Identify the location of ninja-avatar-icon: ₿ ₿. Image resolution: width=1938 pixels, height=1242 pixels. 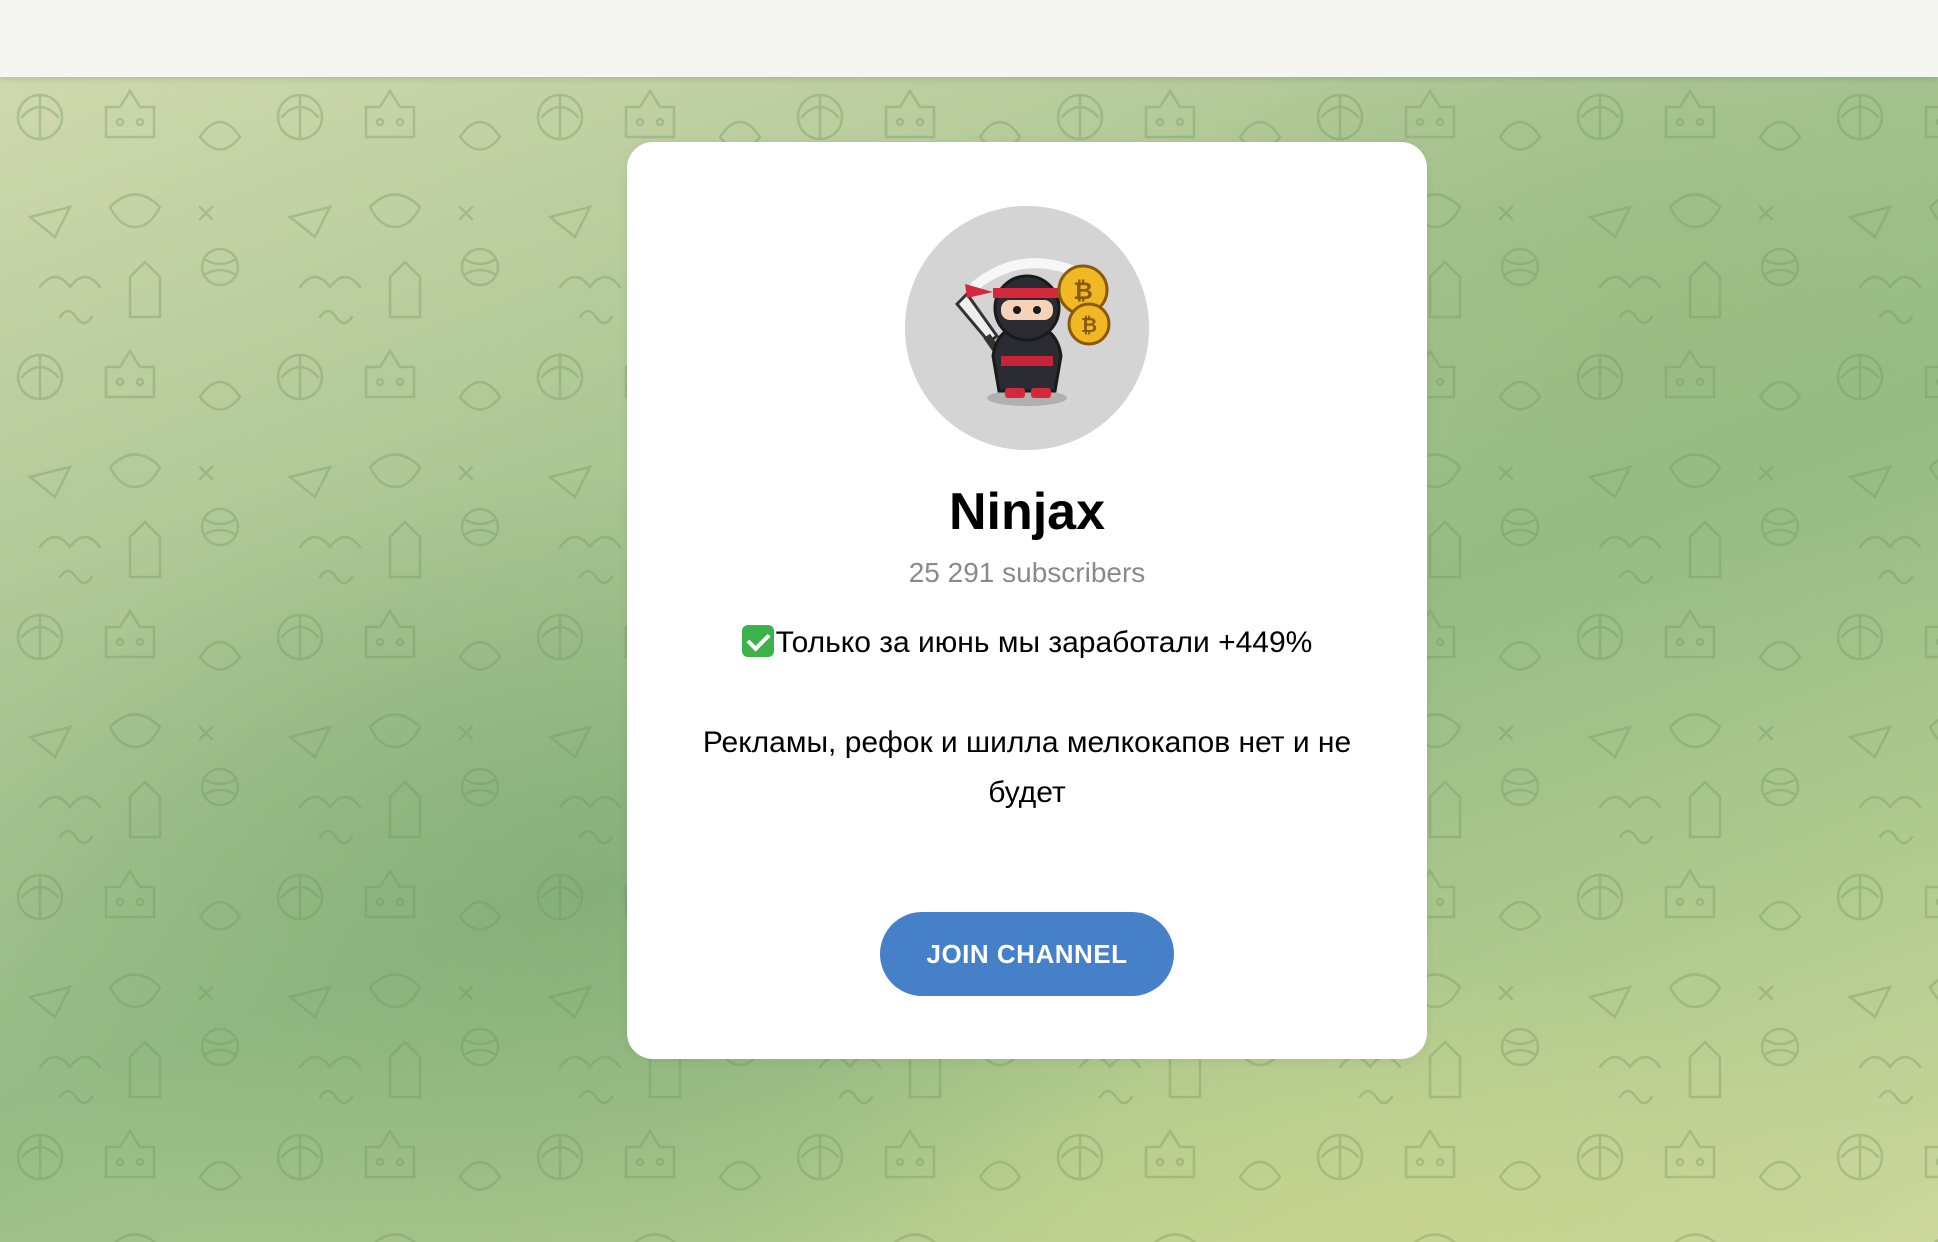
(1027, 328).